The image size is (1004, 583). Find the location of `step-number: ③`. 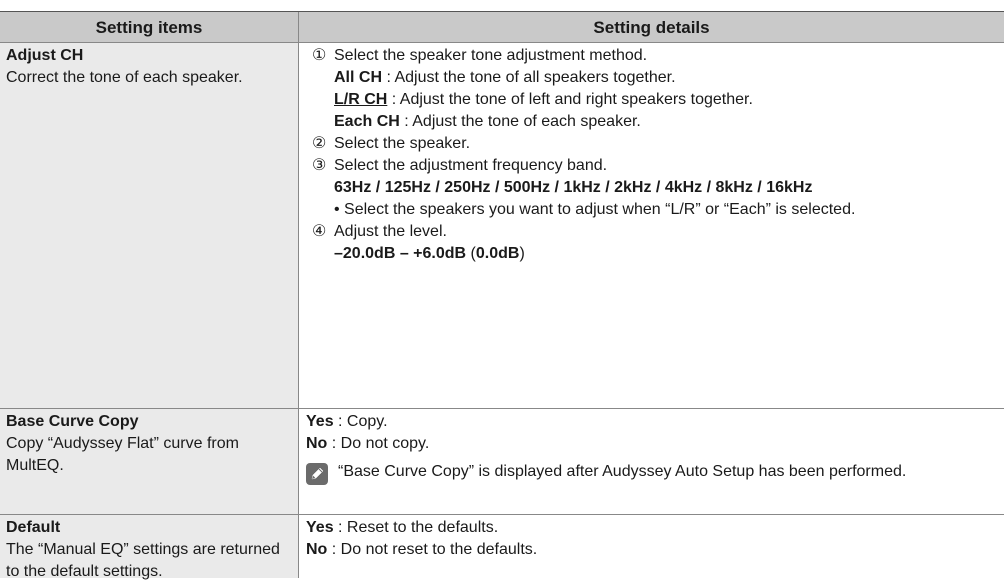

step-number: ③ is located at coordinates (319, 165).